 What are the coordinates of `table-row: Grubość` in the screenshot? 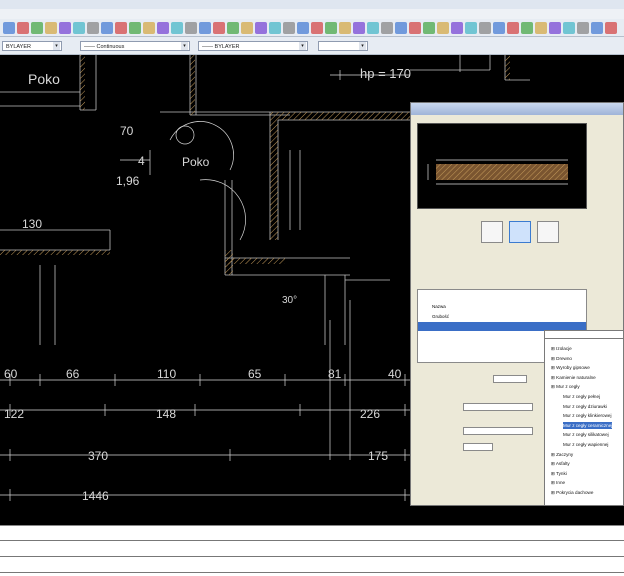 It's located at (502, 316).